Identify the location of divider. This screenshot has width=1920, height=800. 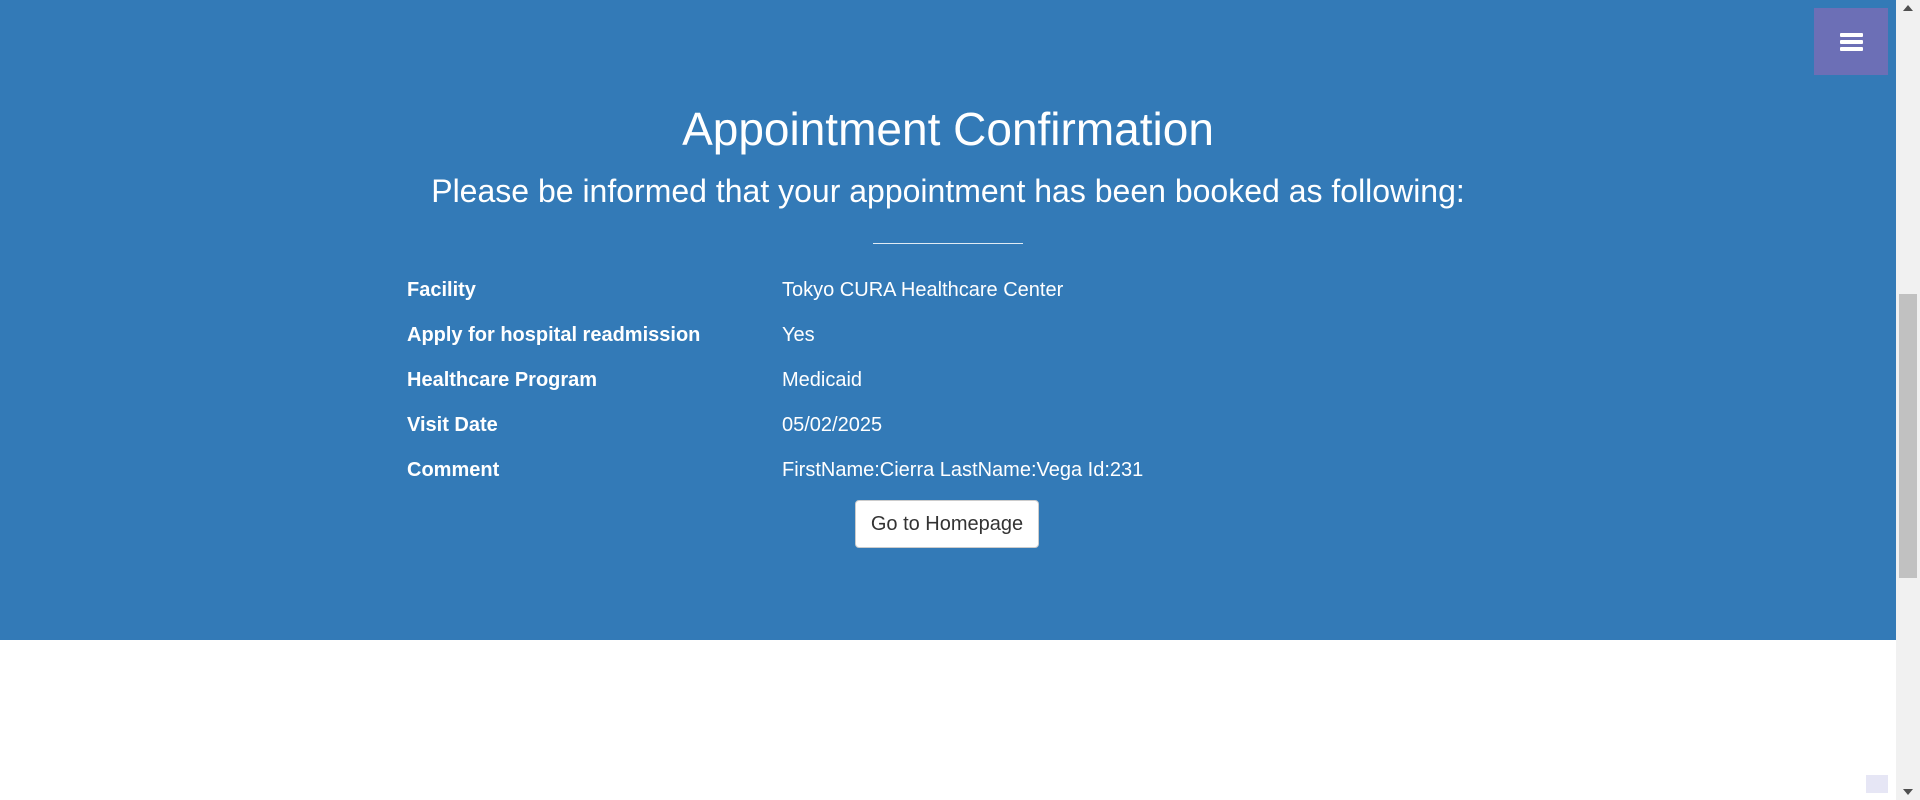
(948, 243).